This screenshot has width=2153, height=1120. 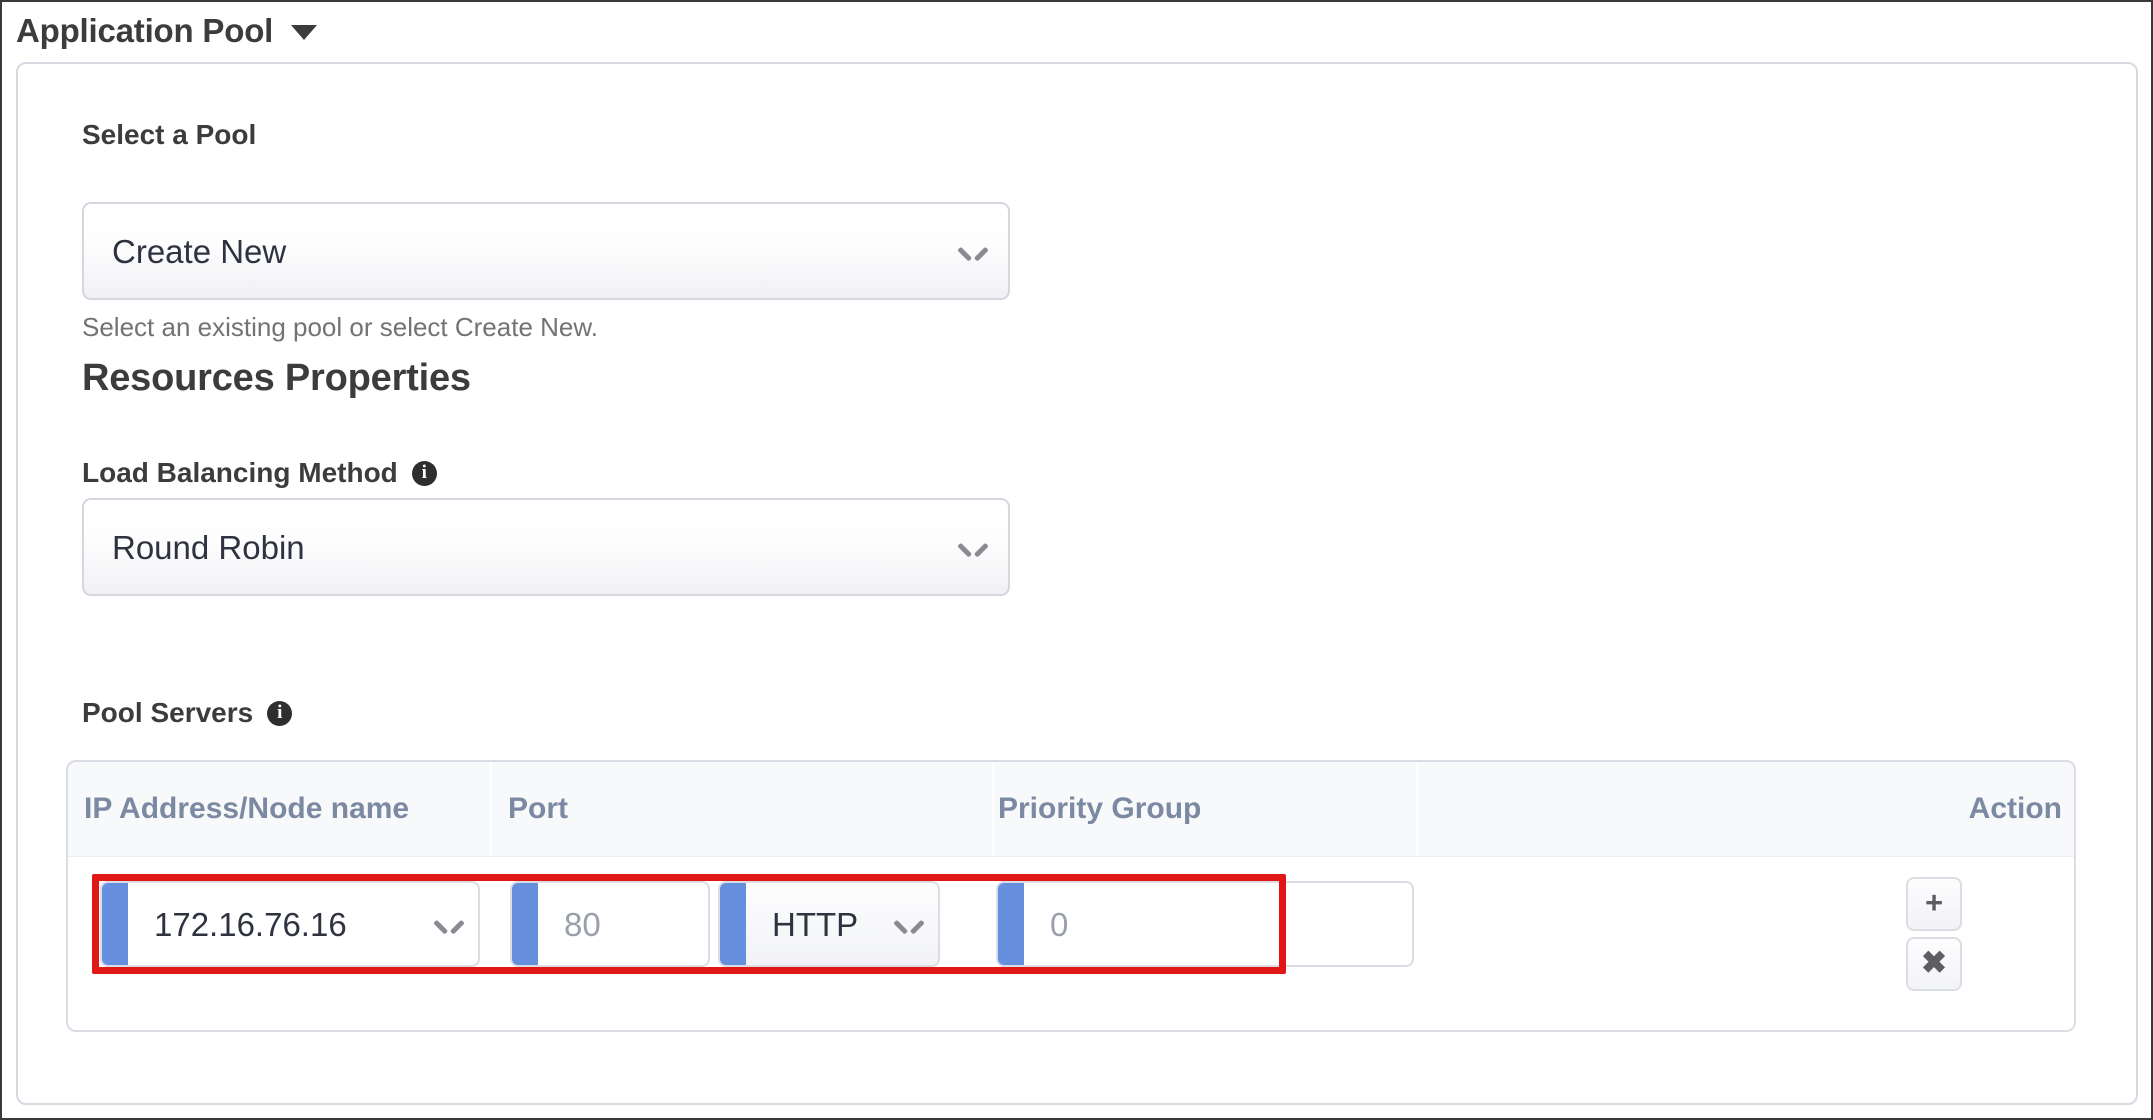 I want to click on load-balancing-method-label-text: Load Balancing Method, so click(x=240, y=472).